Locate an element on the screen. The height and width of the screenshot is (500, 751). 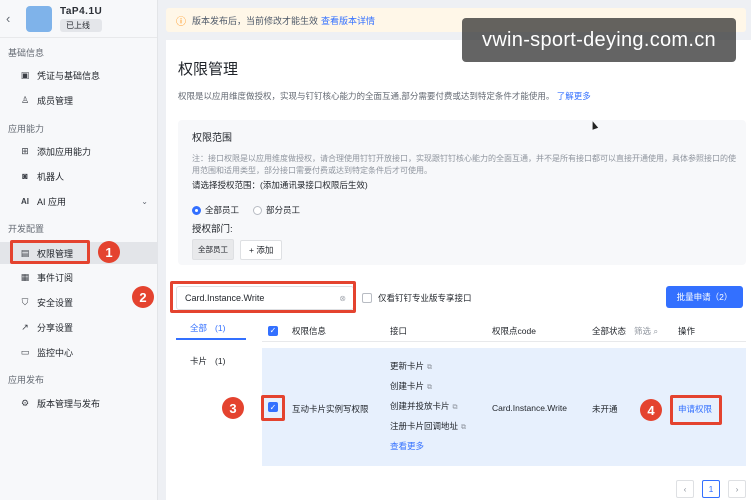
sidebar-item-robot: ◙ 机器人 is located at coordinates (79, 176).